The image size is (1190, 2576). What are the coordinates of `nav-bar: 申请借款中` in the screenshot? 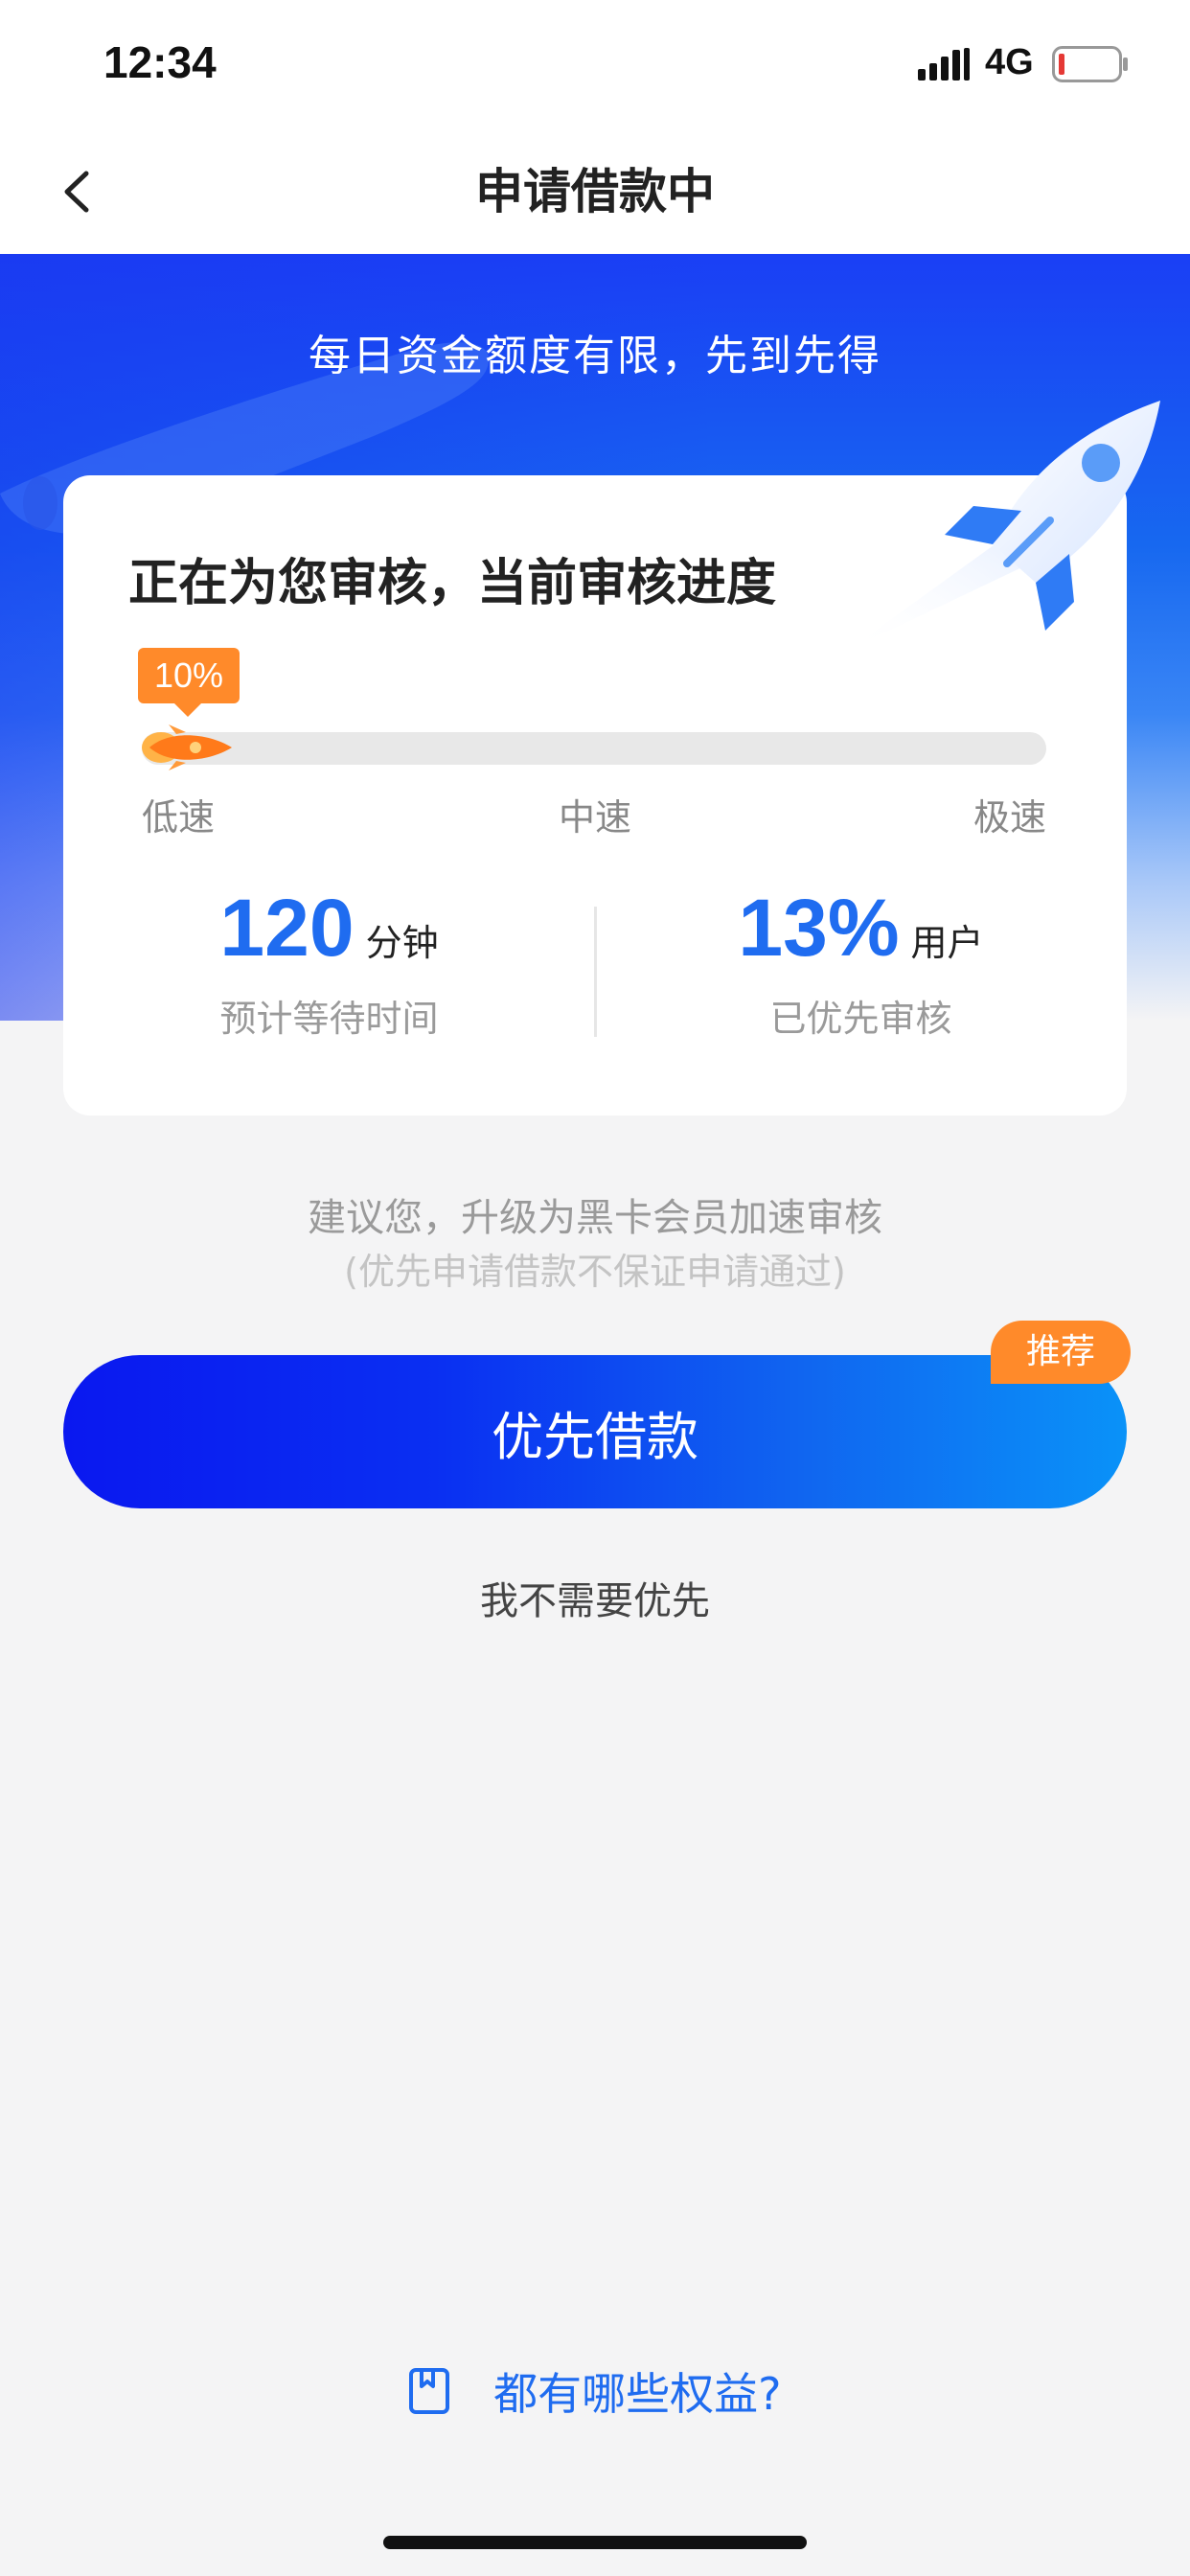 It's located at (595, 191).